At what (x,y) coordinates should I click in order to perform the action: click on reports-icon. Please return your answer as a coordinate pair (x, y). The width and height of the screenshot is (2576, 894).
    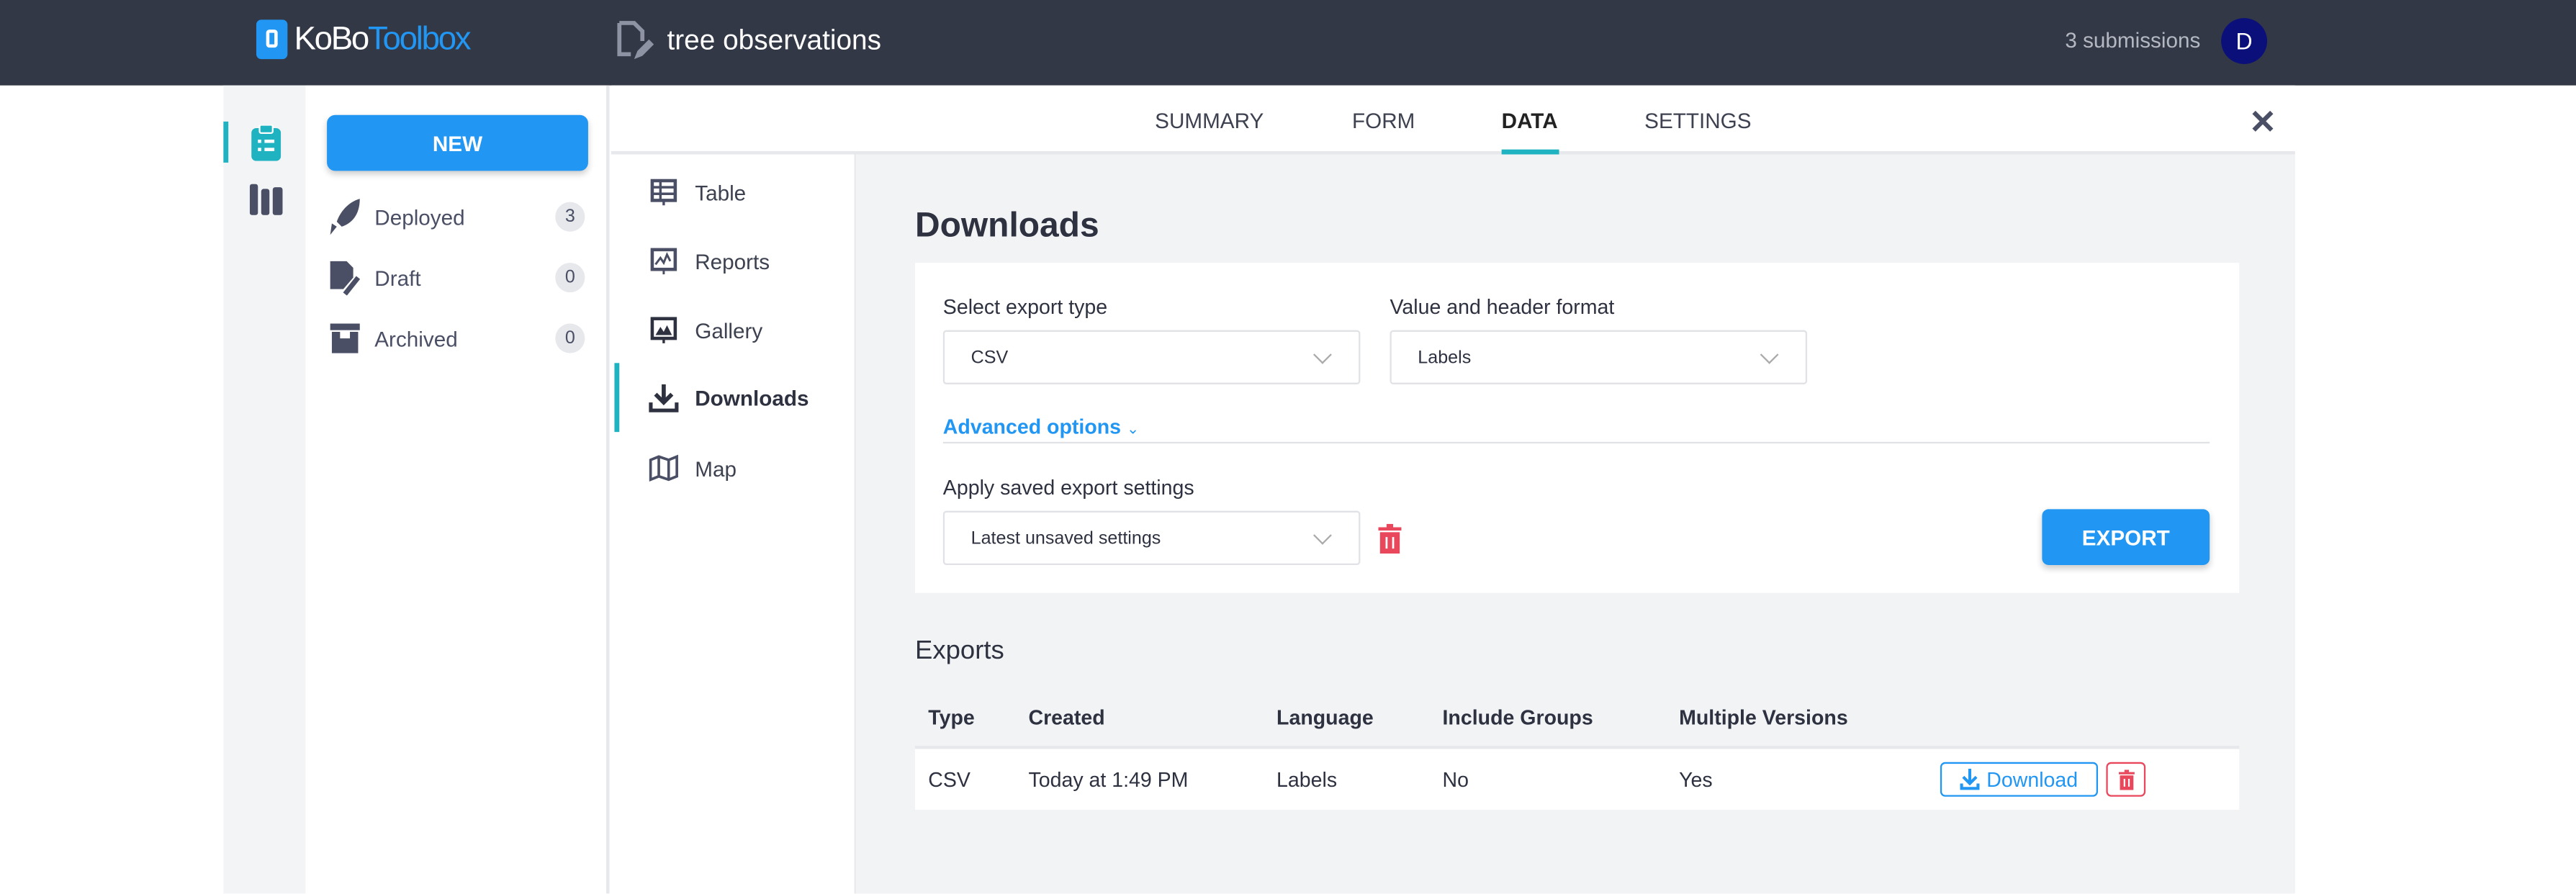
    Looking at the image, I should click on (663, 261).